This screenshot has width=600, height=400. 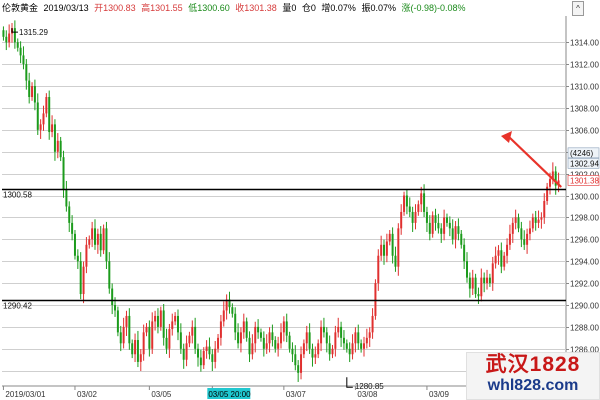 What do you see at coordinates (115, 8) in the screenshot?
I see `open-price: 开1300.83` at bounding box center [115, 8].